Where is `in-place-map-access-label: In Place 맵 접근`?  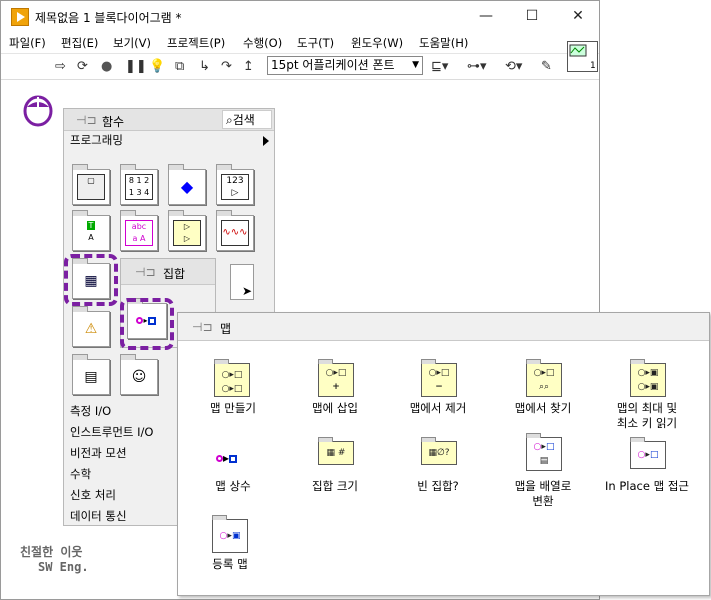
in-place-map-access-label: In Place 맵 접근 is located at coordinates (647, 486).